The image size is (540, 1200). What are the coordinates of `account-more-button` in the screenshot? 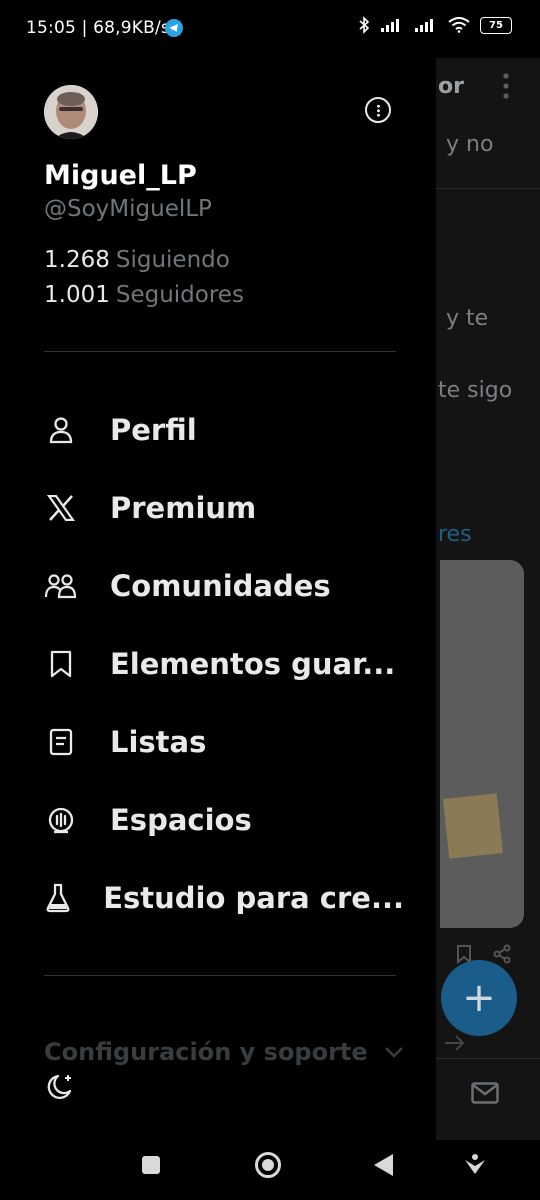 It's located at (378, 110).